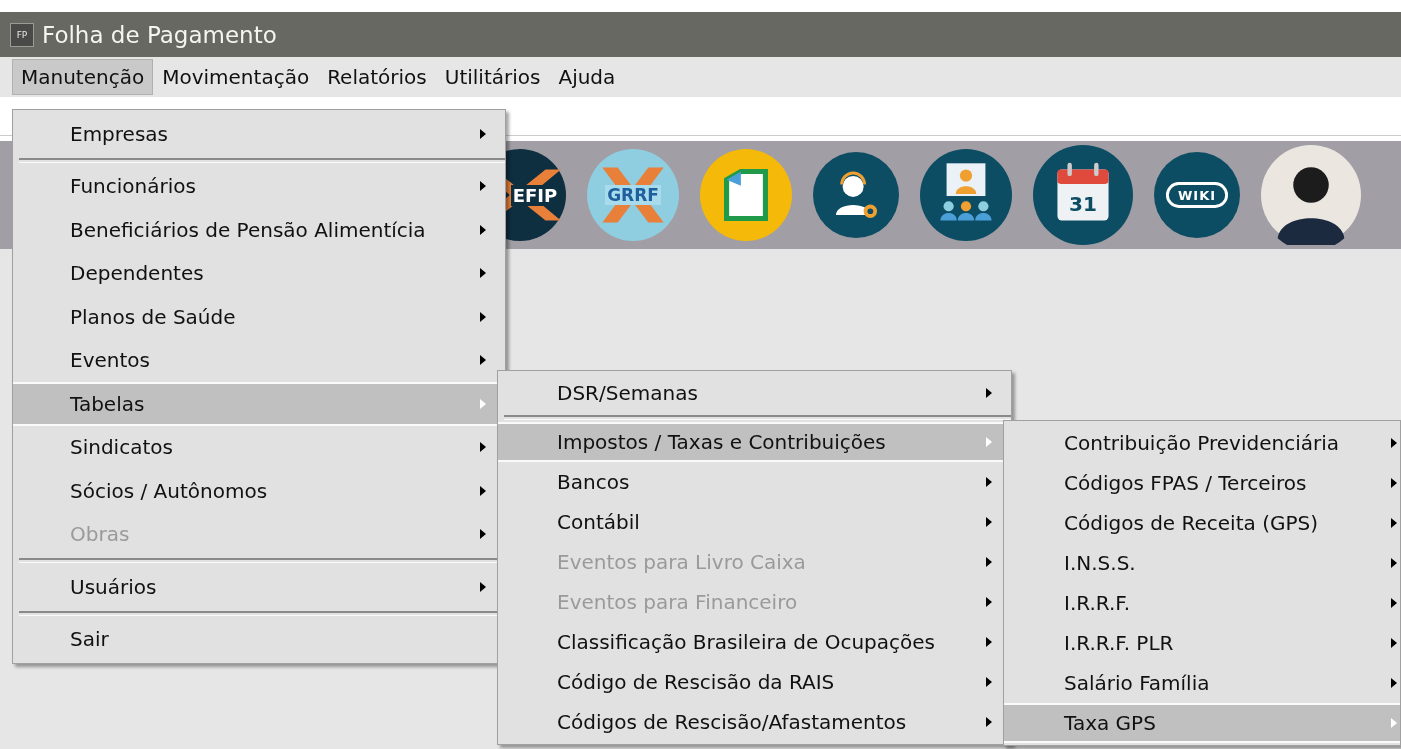 This screenshot has width=1401, height=749. Describe the element at coordinates (159, 34) in the screenshot. I see `window-title: Folha de Pagamento` at that location.